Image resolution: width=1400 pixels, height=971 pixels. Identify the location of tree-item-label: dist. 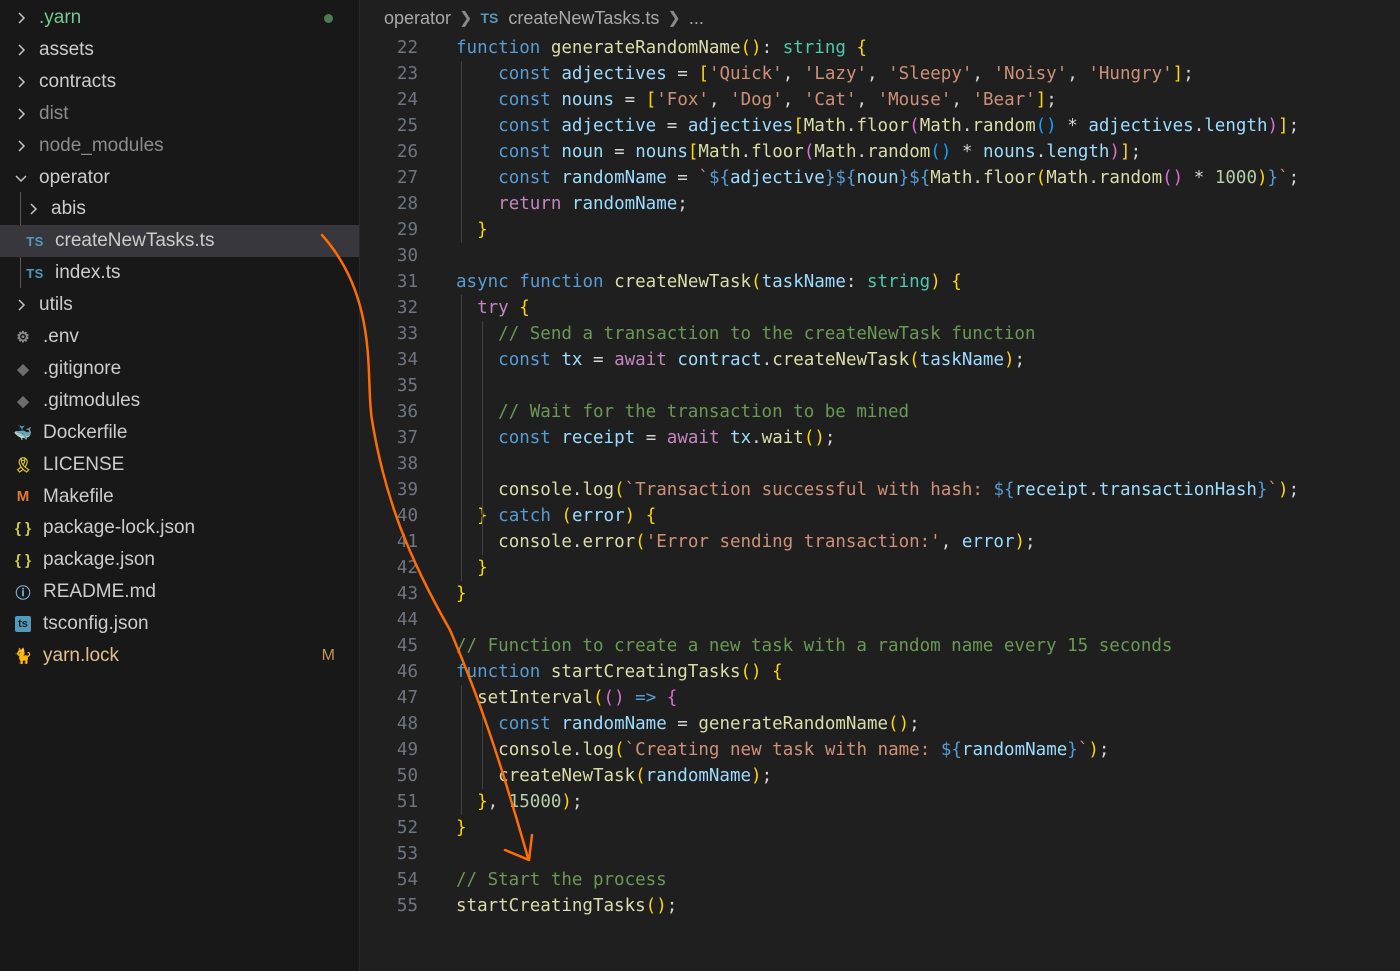
(54, 113).